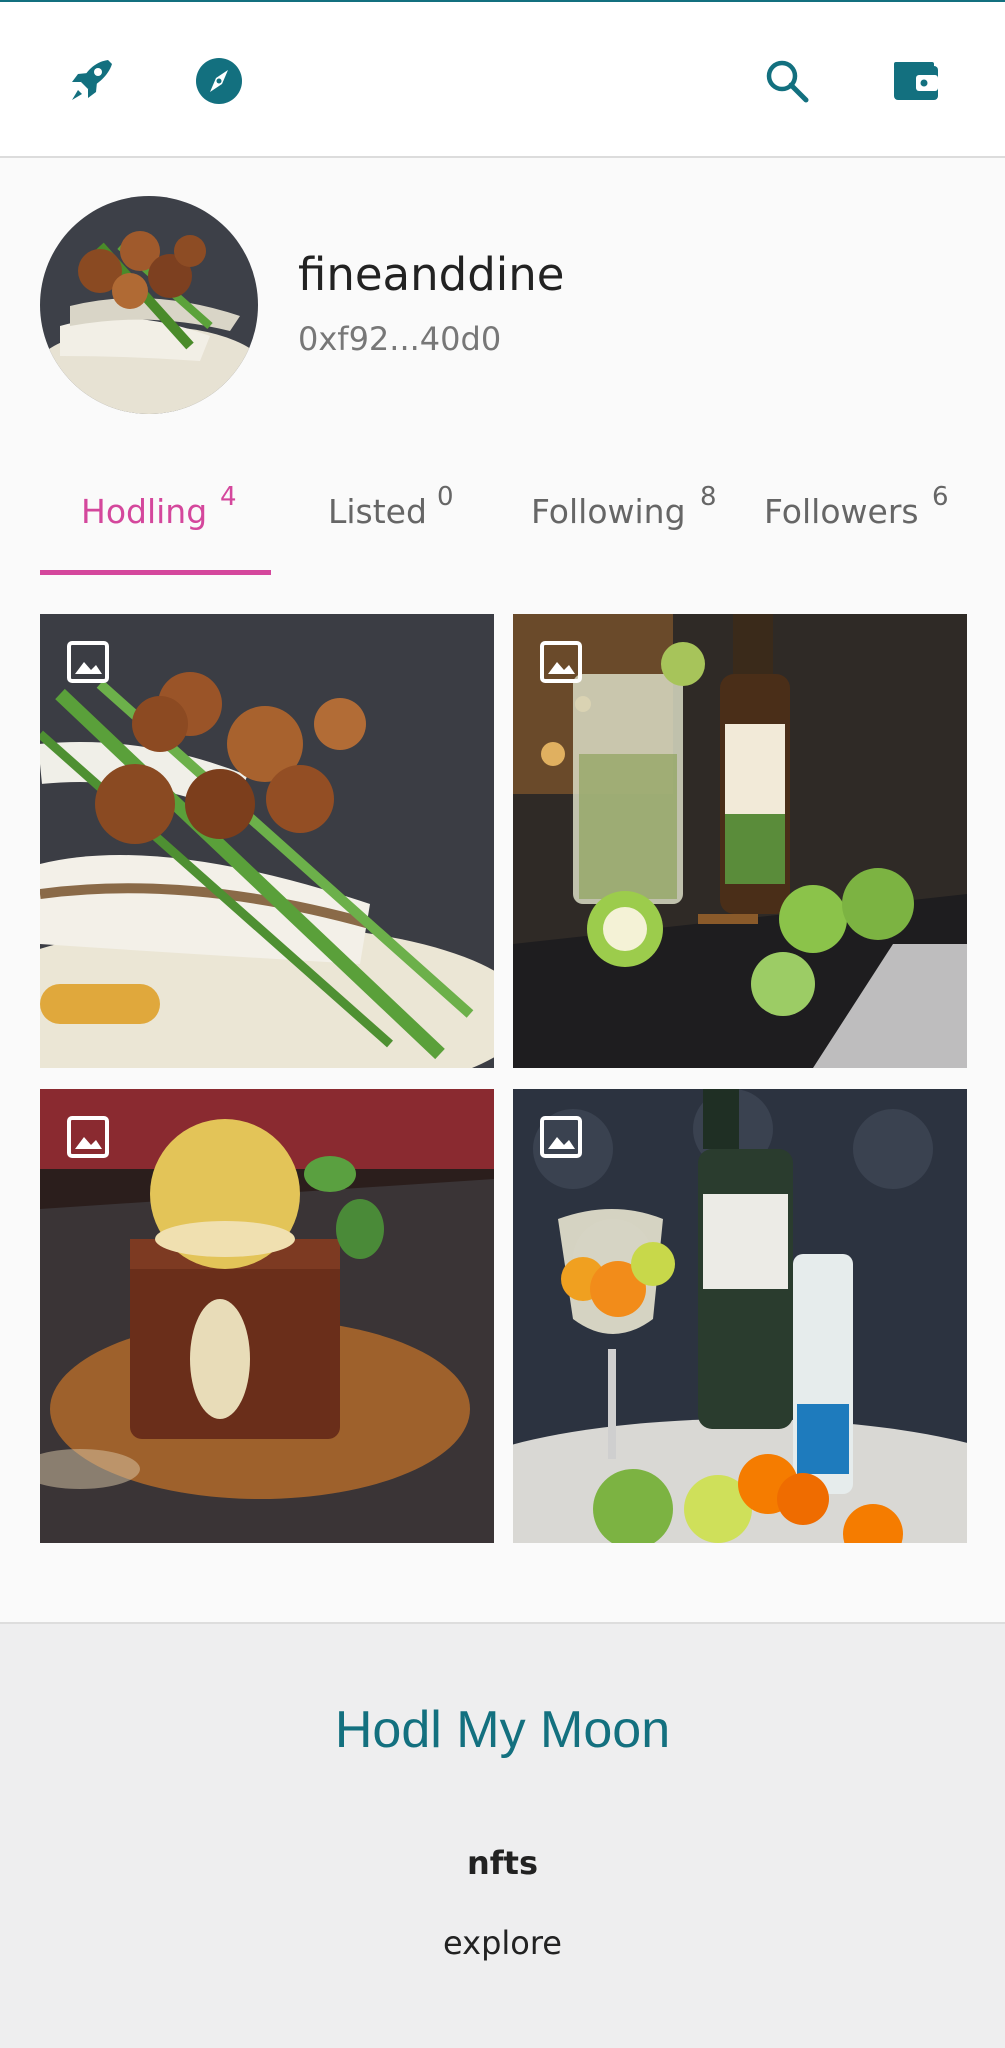  Describe the element at coordinates (915, 81) in the screenshot. I see `wallet-icon` at that location.